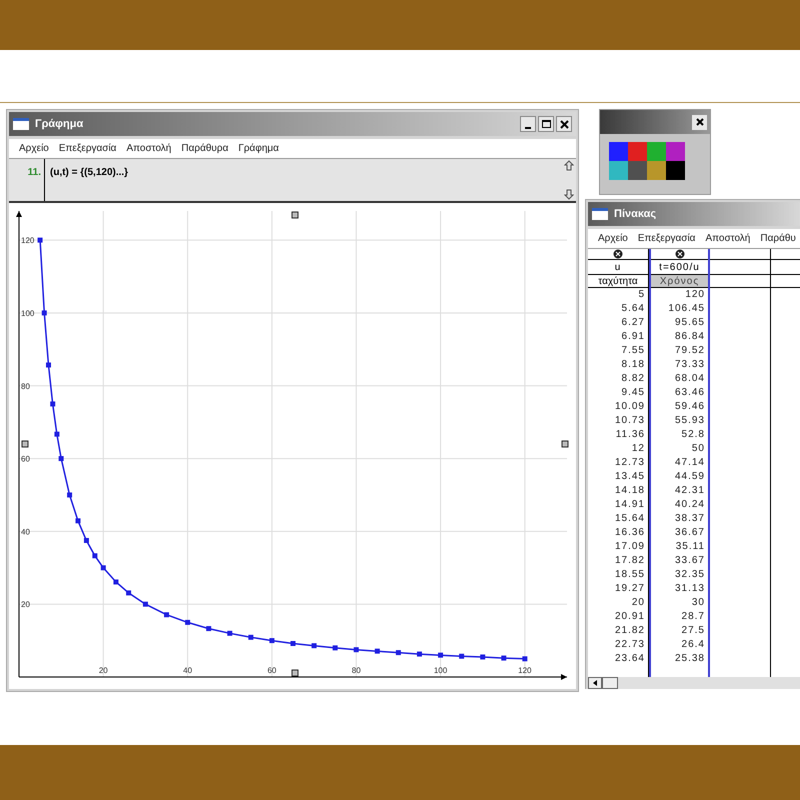  I want to click on table-cell-text: 86.84, so click(690, 337).